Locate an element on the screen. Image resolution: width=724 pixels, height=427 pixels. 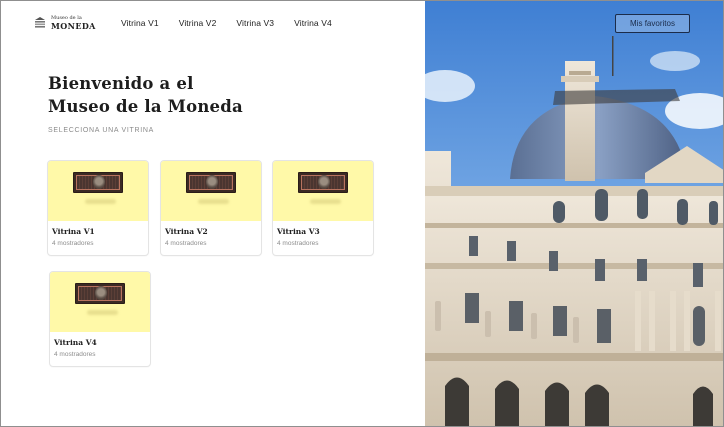
nav-link-v1: Vitrina V1 is located at coordinates (140, 23).